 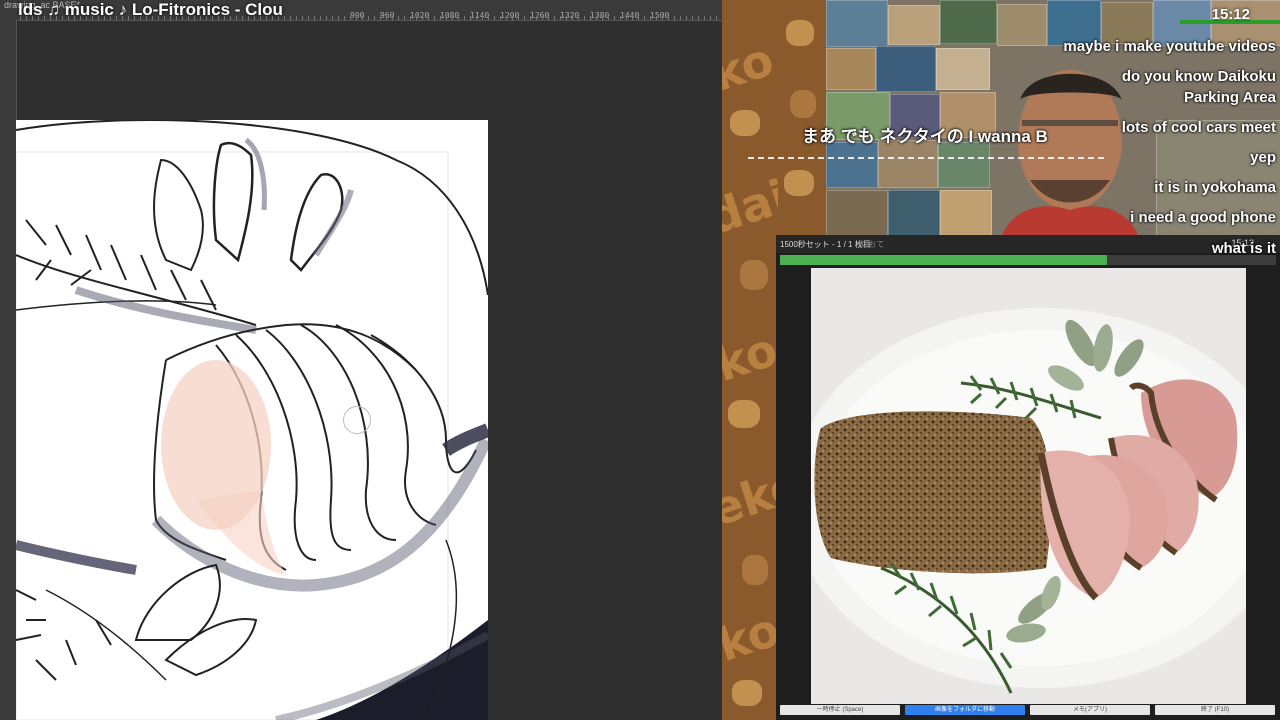 What do you see at coordinates (150, 9) in the screenshot?
I see `music-ticker: lds ♫ music ♪ Lo-Fitronics - Clou` at bounding box center [150, 9].